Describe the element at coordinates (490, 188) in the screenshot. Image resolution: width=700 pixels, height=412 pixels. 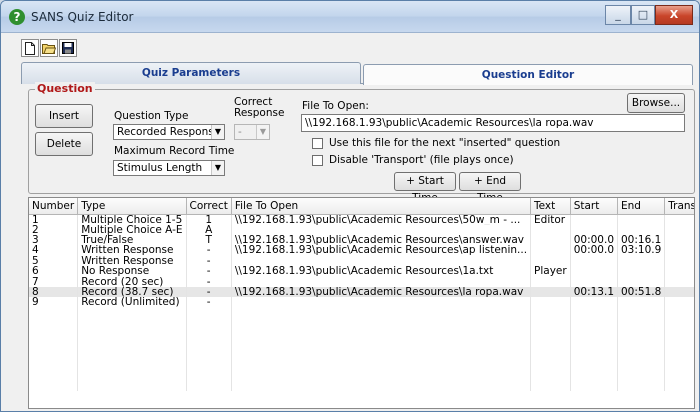
I see `end-time-button: + End Time` at that location.